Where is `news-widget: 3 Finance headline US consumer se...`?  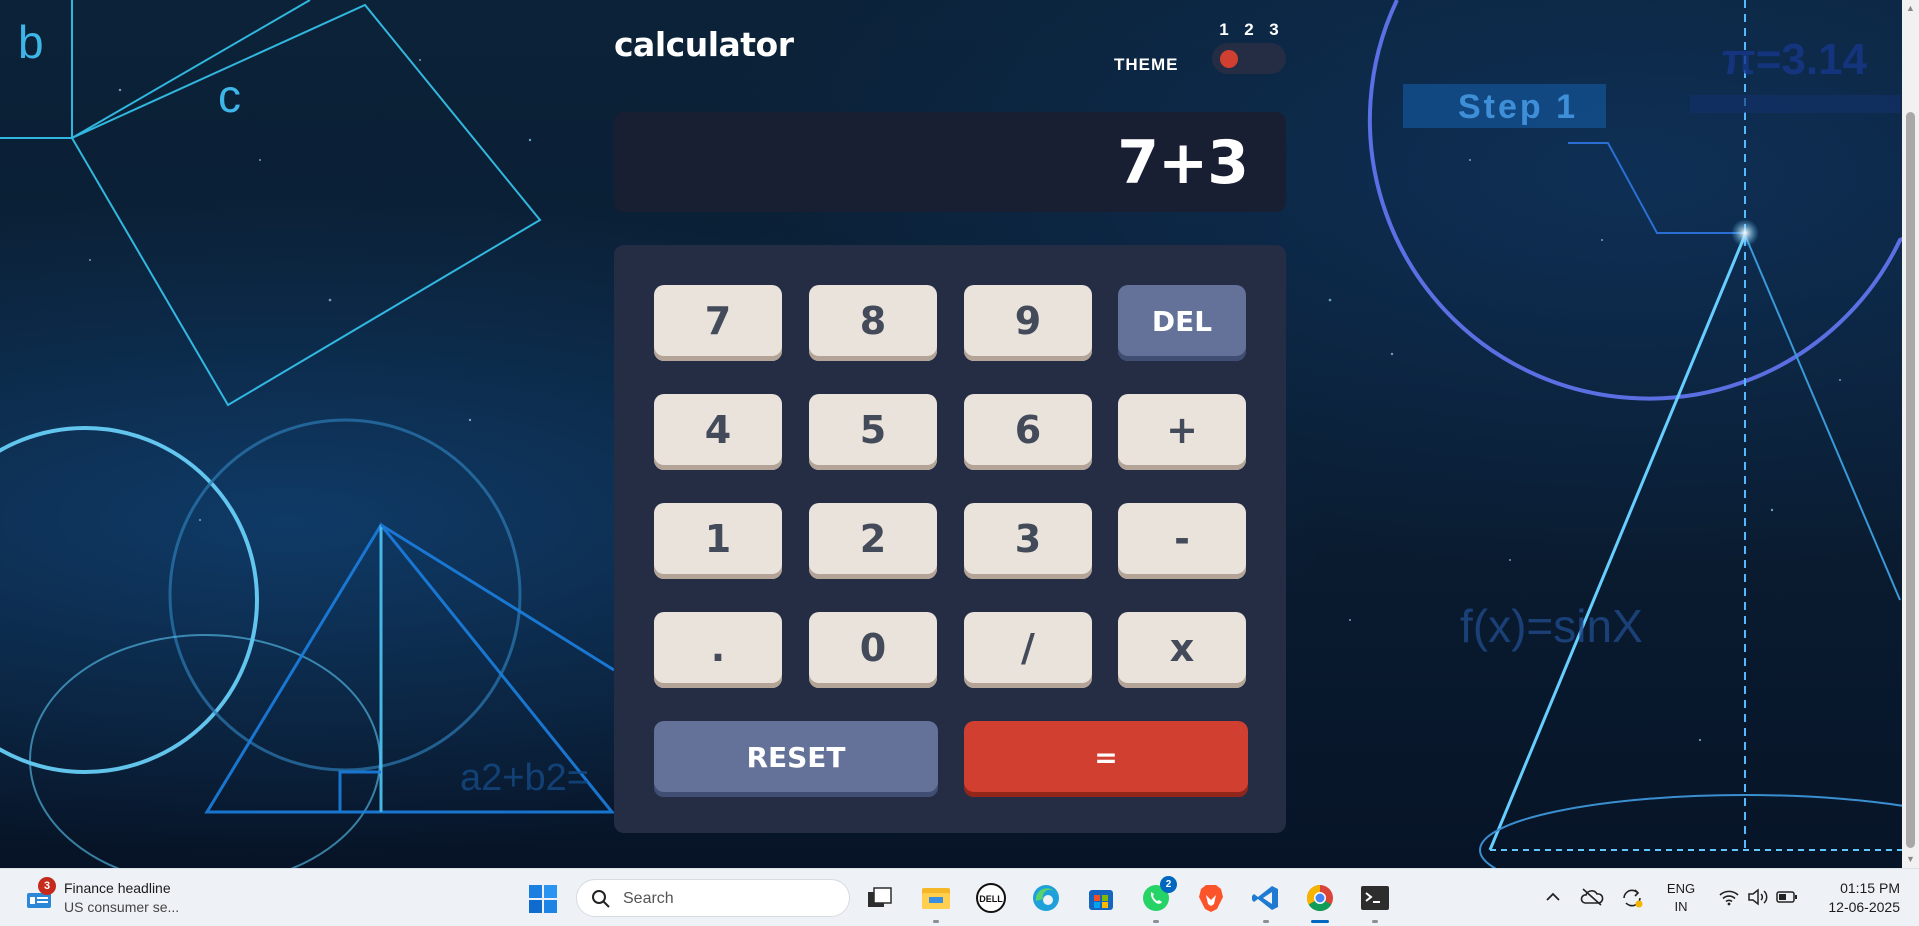 news-widget: 3 Finance headline US consumer se... is located at coordinates (112, 898).